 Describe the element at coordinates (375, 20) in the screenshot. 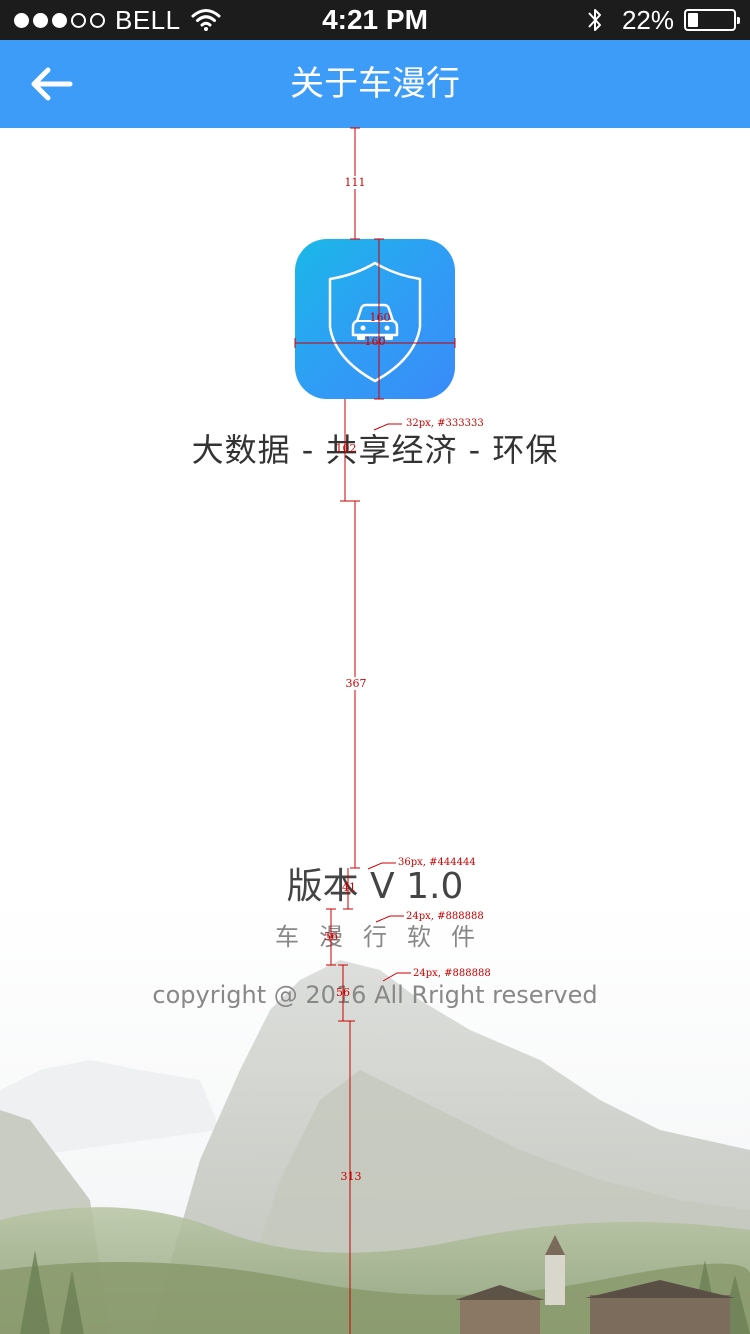

I see `status-bar: BELL 4:21 PM 22%` at that location.